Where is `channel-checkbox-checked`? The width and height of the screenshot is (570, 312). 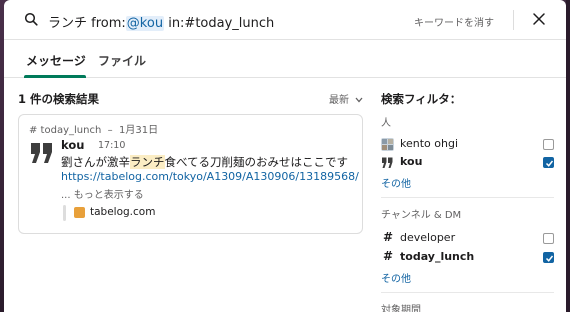
channel-checkbox-checked is located at coordinates (548, 257).